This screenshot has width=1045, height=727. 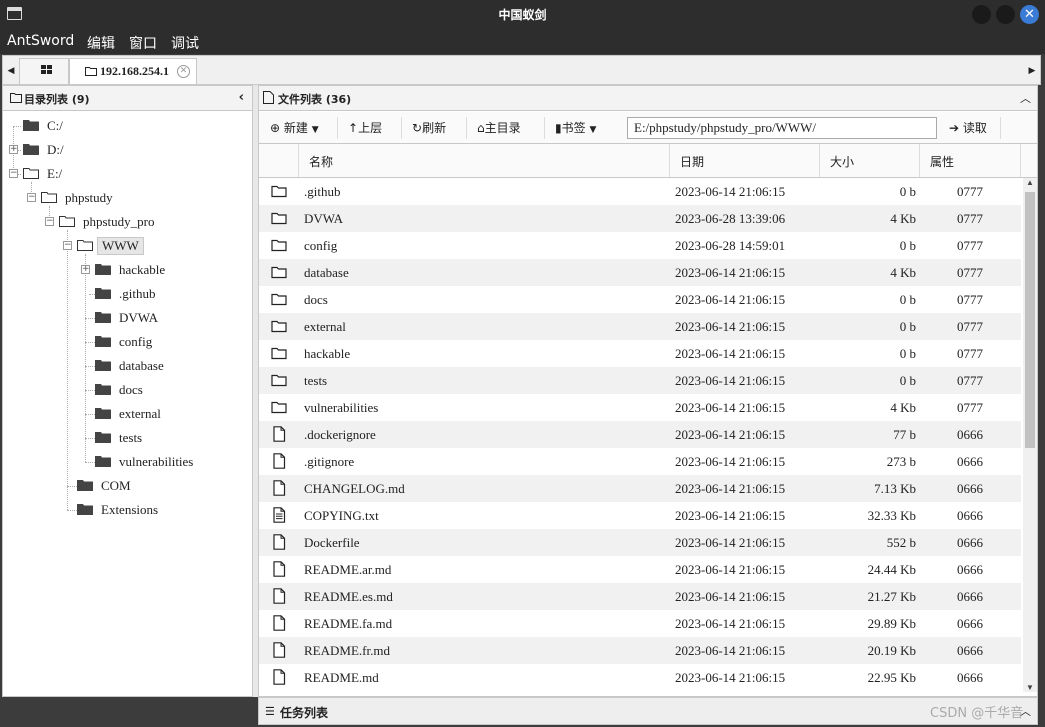 I want to click on home-button-label: 主目录, so click(x=502, y=128).